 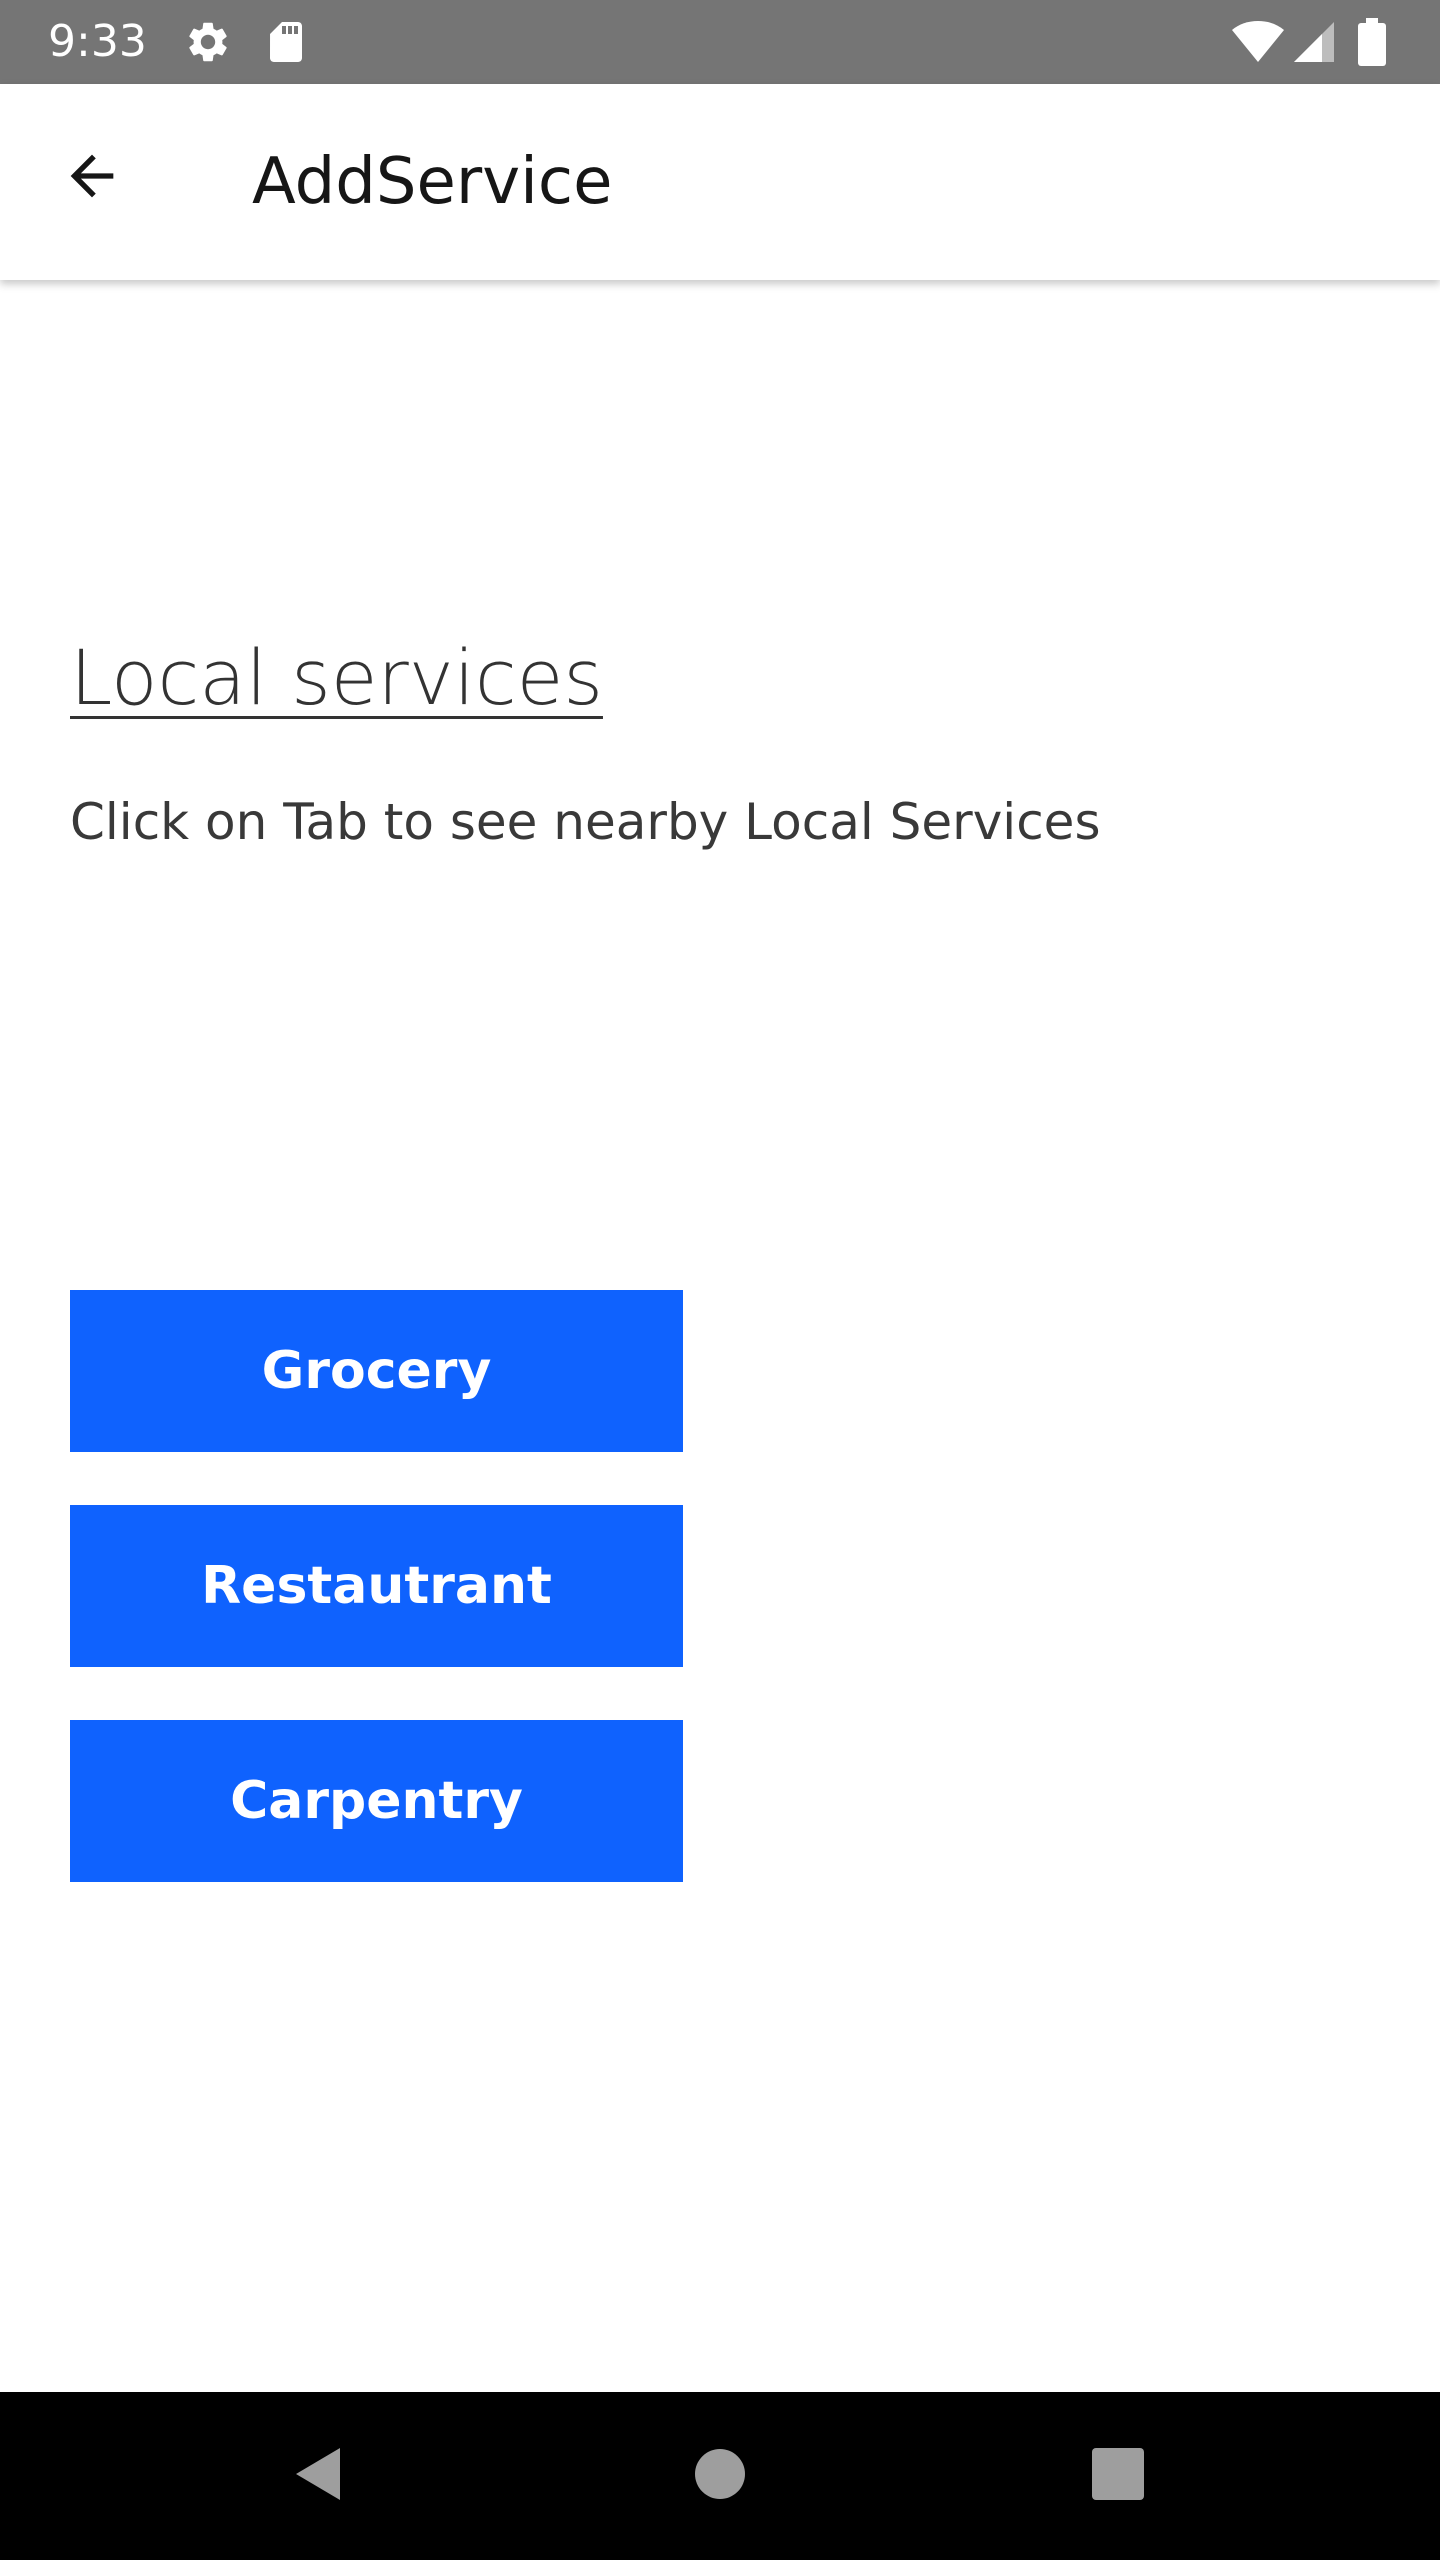 I want to click on system-nav-bar, so click(x=720, y=2476).